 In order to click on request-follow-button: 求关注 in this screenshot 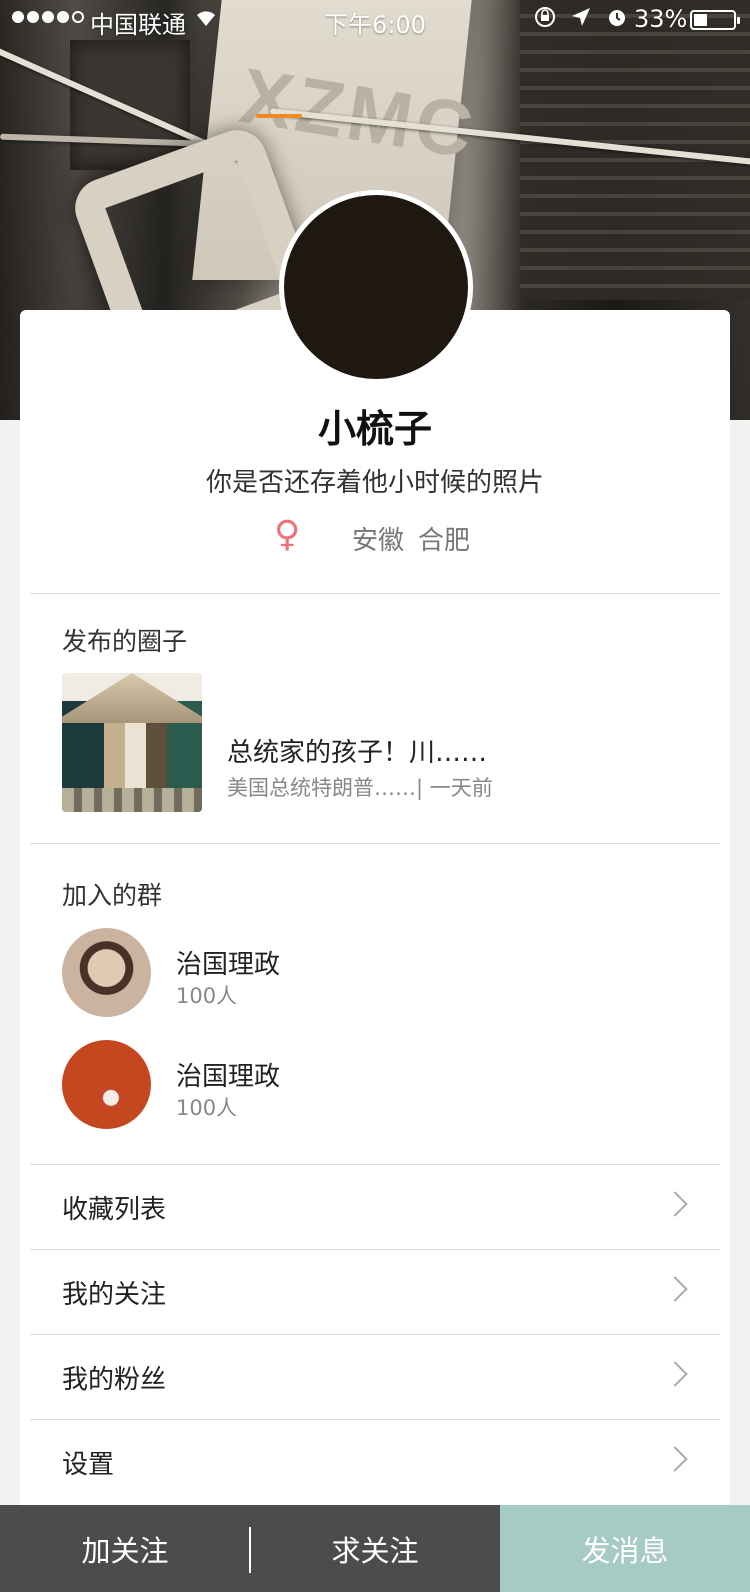, I will do `click(375, 1548)`.